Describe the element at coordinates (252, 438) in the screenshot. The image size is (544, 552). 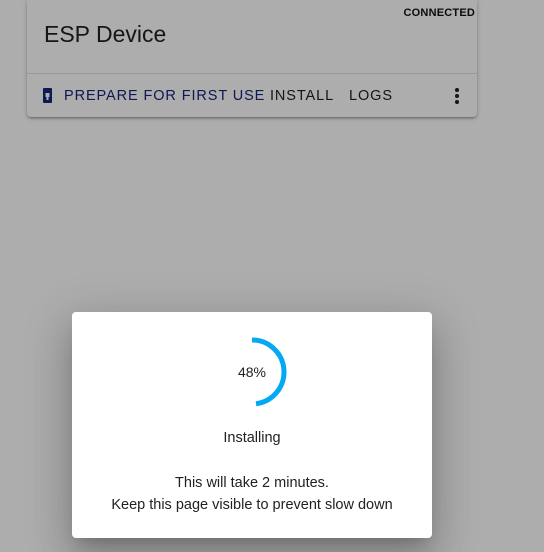
I see `install-status: Installing` at that location.